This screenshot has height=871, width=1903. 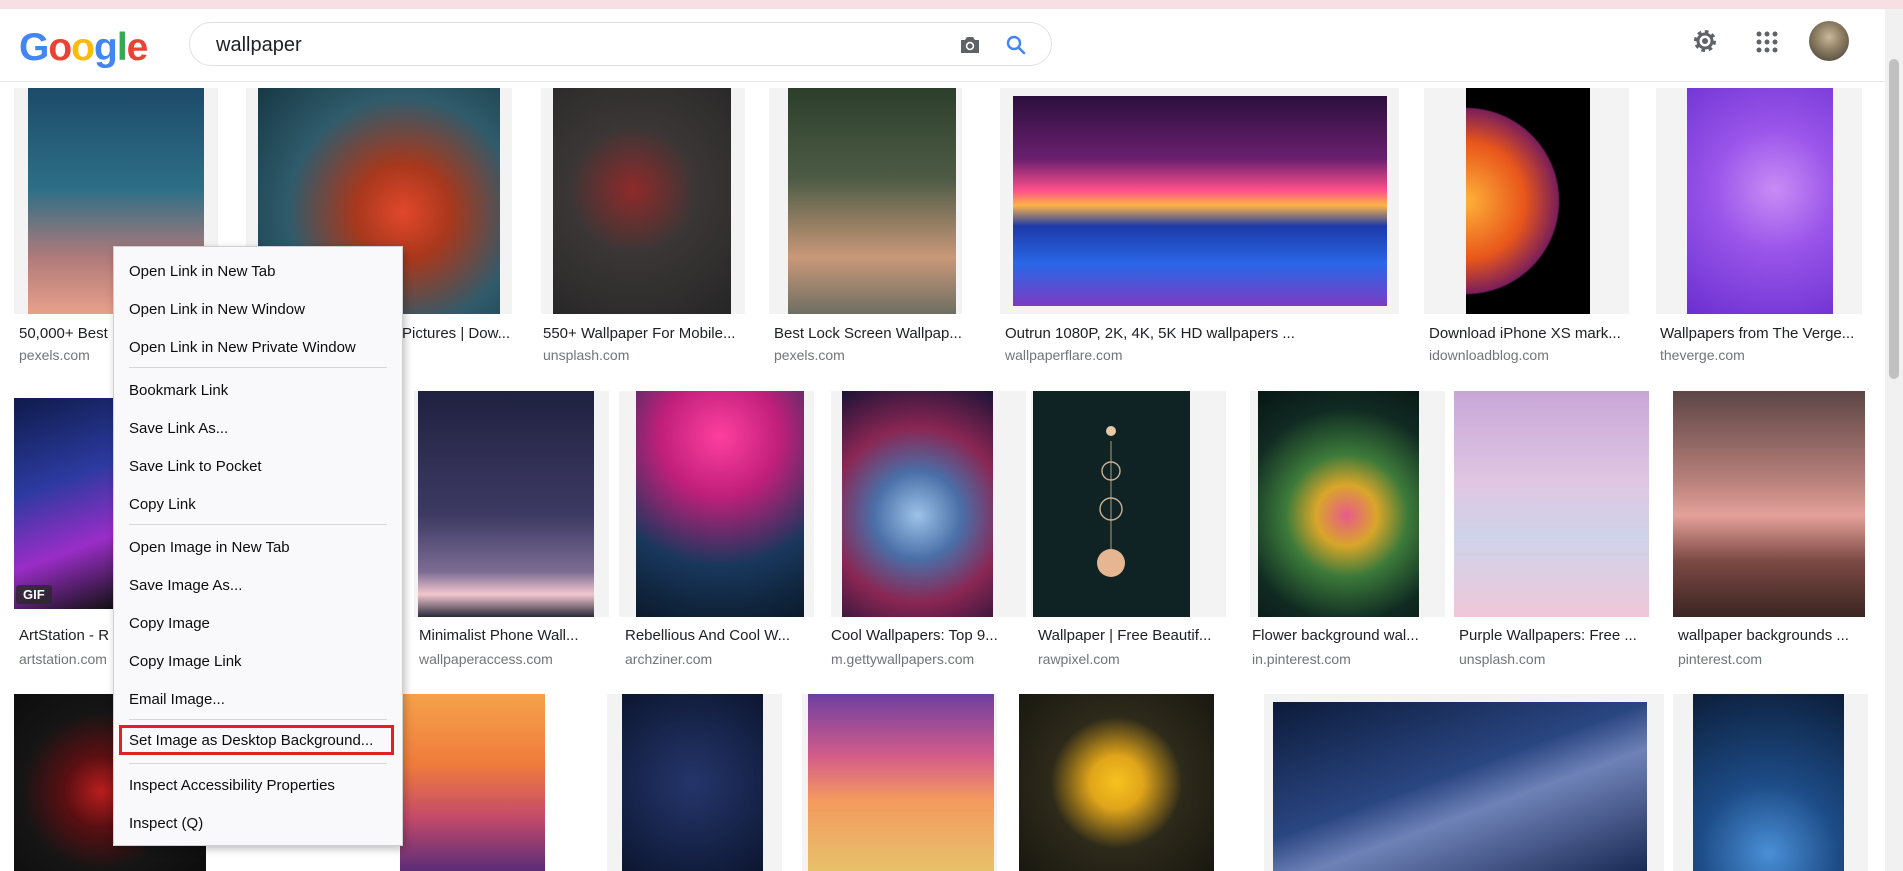 I want to click on result-source: artstation.com, so click(x=66, y=659).